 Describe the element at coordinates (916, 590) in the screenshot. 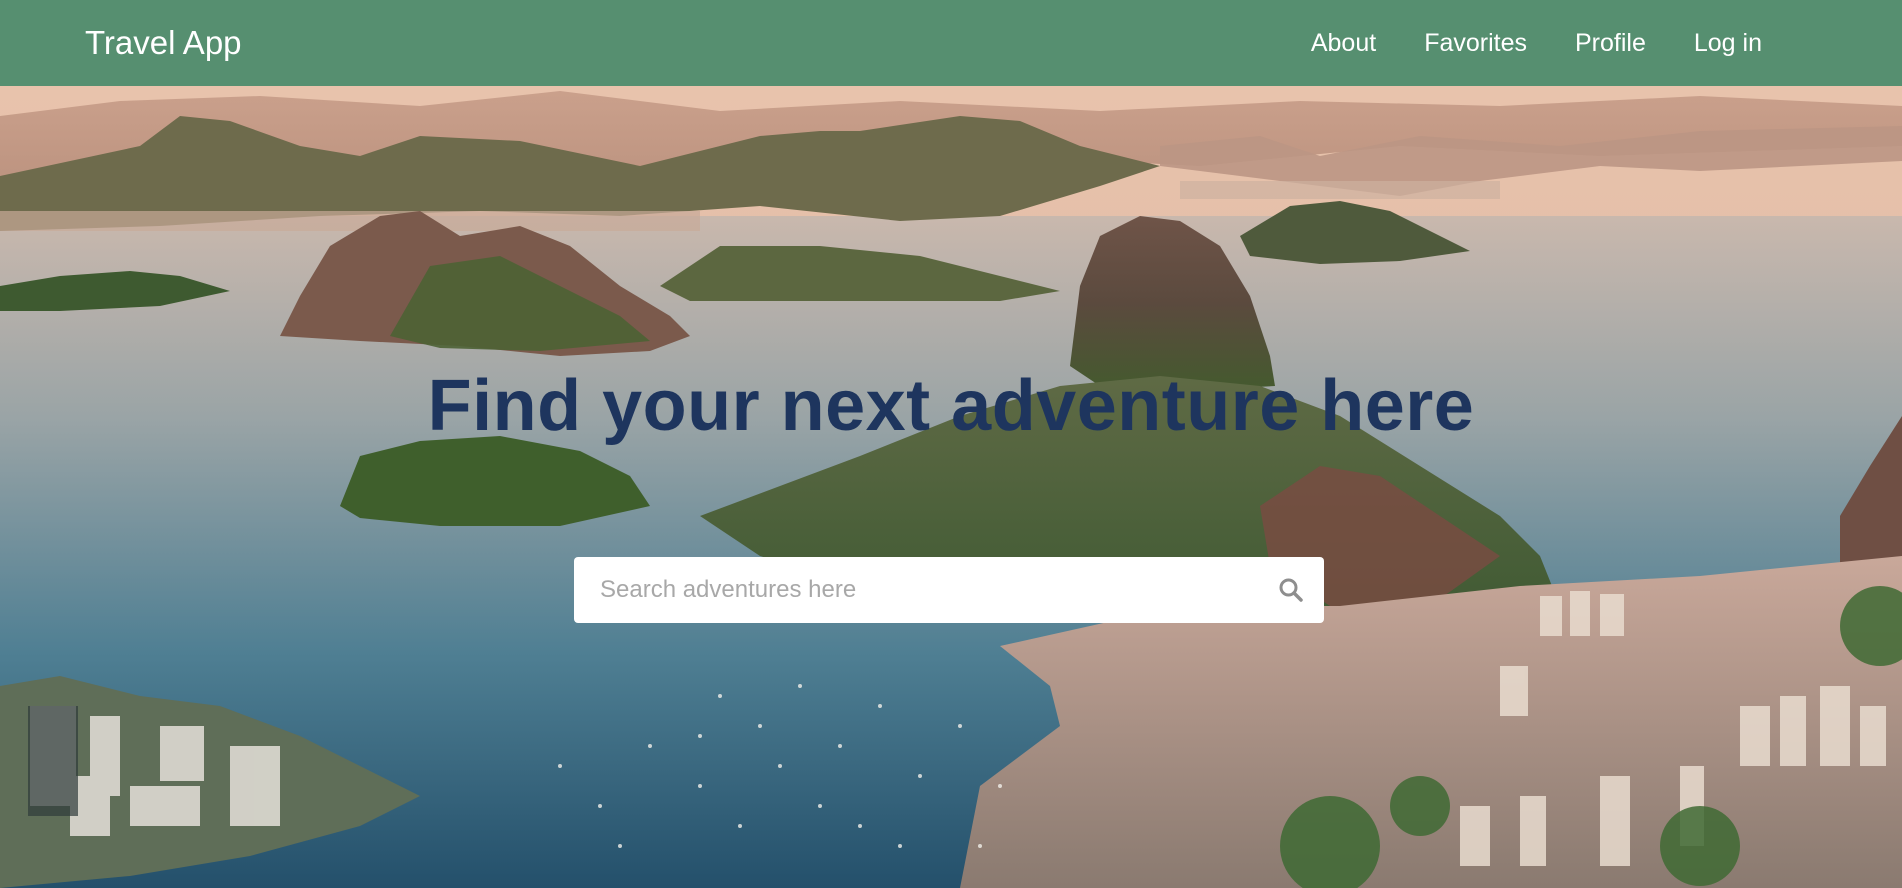

I see `search-input` at that location.